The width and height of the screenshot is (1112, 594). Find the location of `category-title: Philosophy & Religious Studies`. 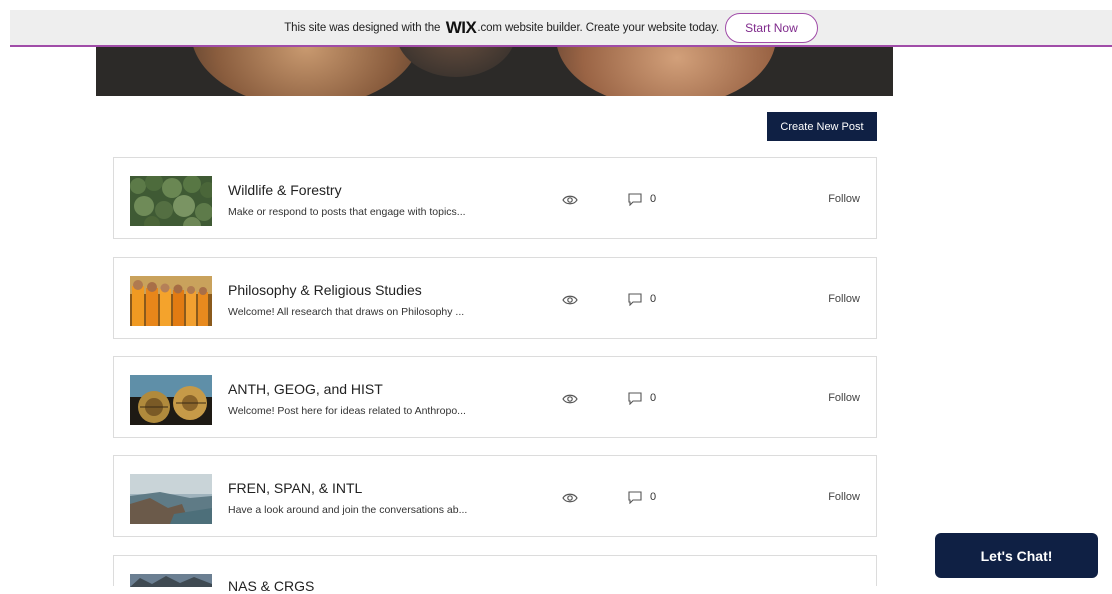

category-title: Philosophy & Religious Studies is located at coordinates (325, 290).